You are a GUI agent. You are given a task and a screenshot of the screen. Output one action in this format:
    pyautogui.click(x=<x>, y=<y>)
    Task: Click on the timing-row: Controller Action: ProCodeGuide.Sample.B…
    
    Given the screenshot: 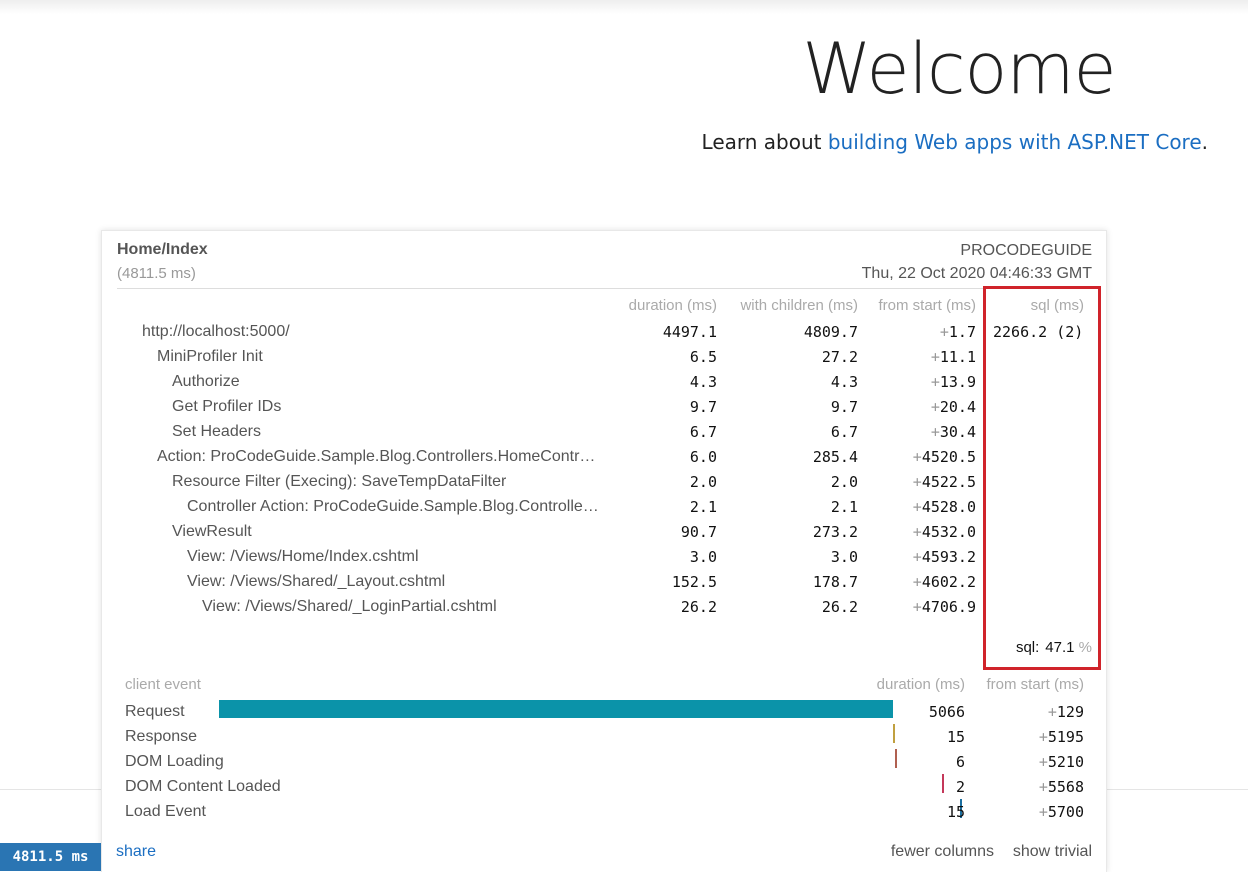 What is the action you would take?
    pyautogui.click(x=604, y=510)
    